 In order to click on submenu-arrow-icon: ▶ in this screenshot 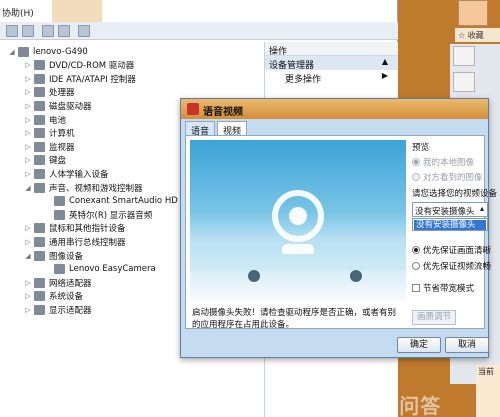, I will do `click(384, 75)`.